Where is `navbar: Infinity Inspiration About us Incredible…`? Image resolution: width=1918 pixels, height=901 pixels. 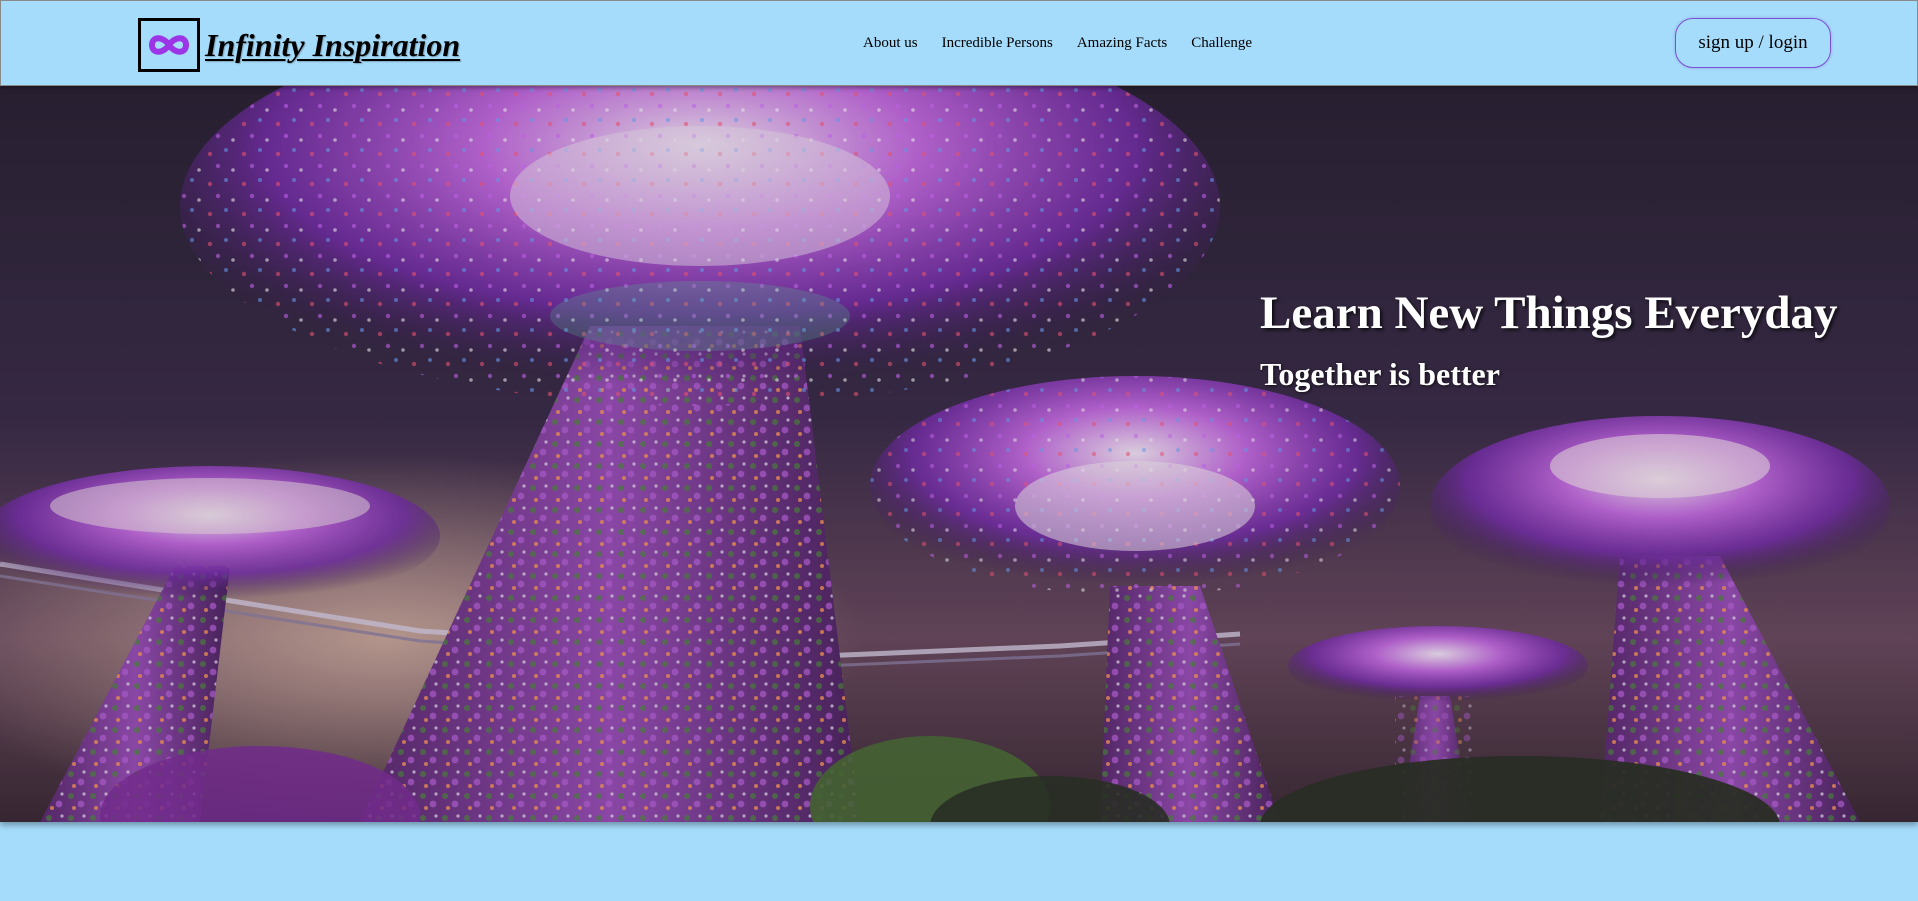
navbar: Infinity Inspiration About us Incredible… is located at coordinates (959, 43).